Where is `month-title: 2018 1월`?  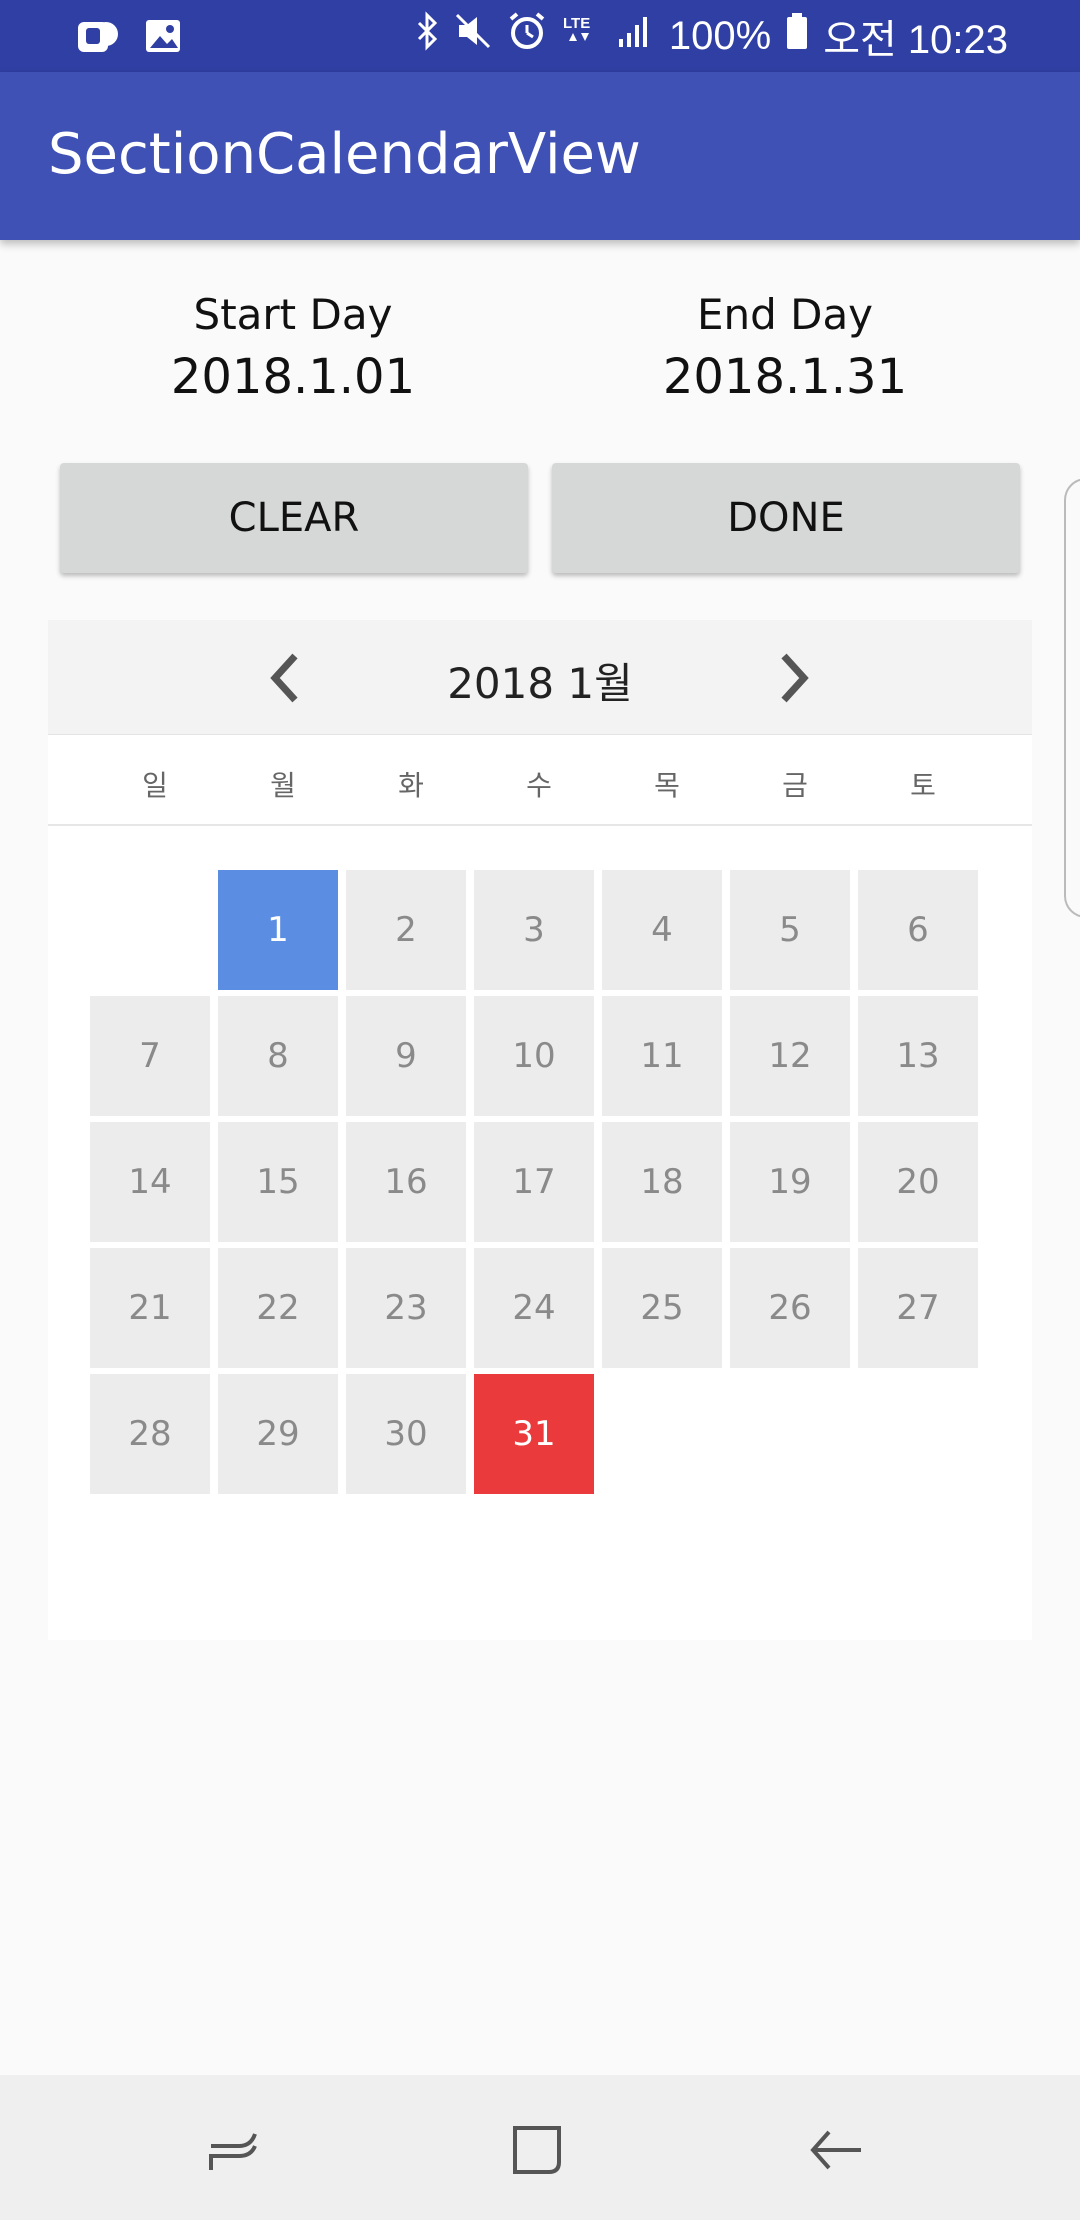 month-title: 2018 1월 is located at coordinates (540, 683).